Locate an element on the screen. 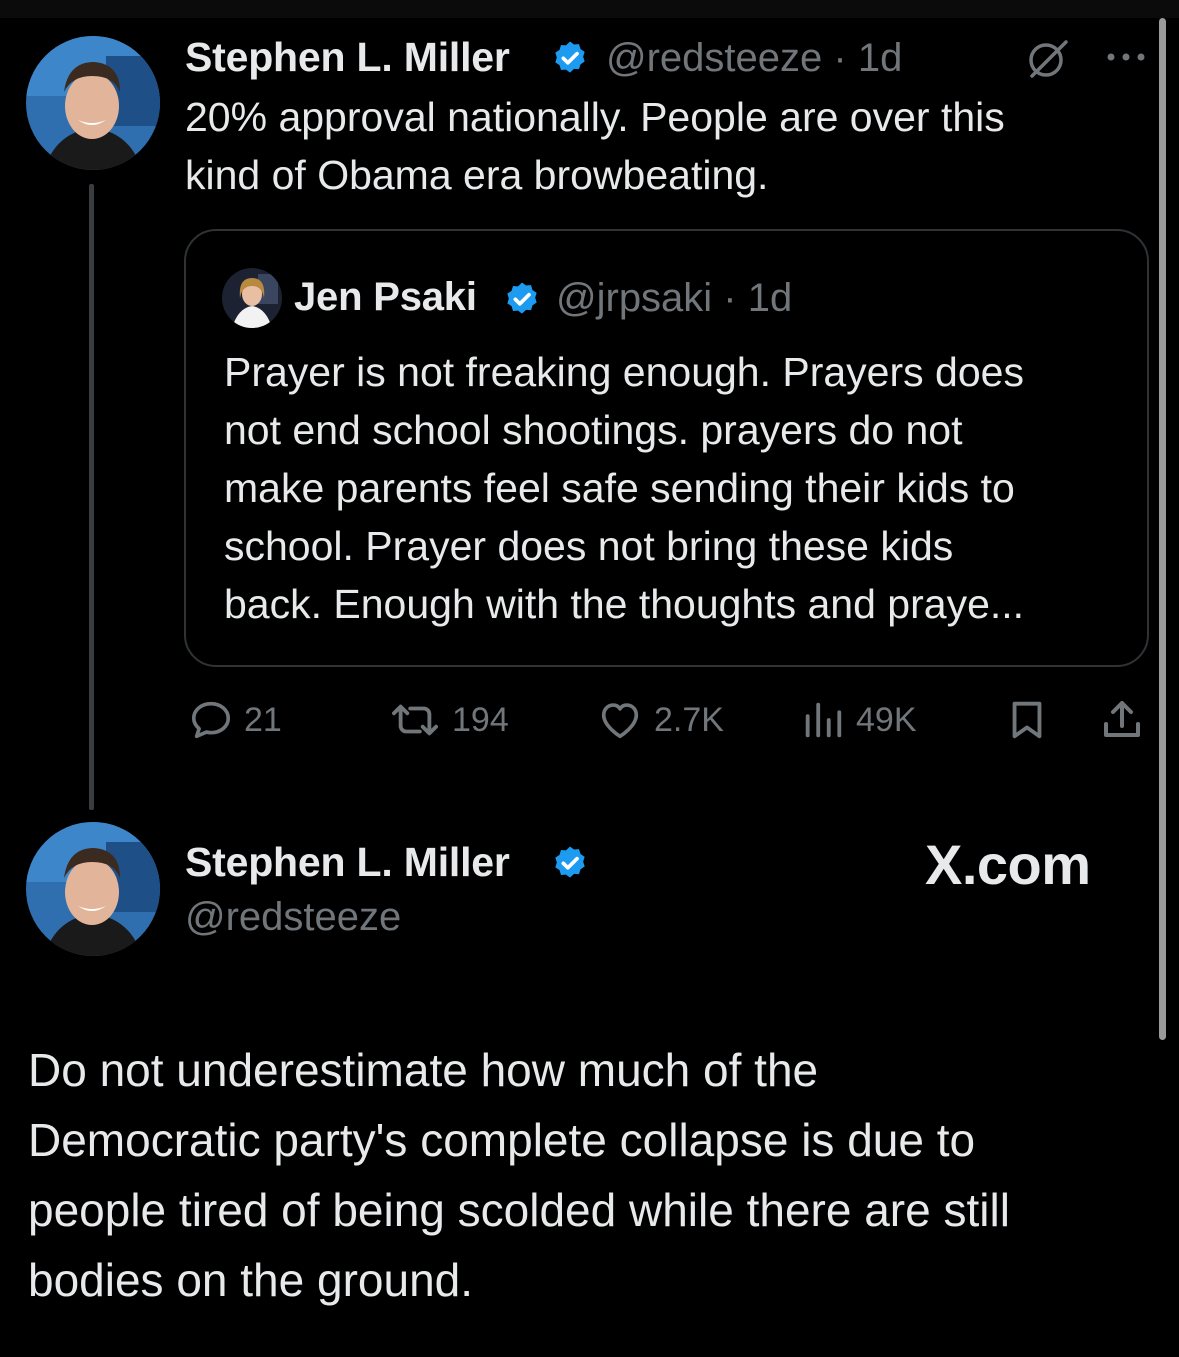 This screenshot has width=1179, height=1357. bookmark-icon is located at coordinates (1027, 720).